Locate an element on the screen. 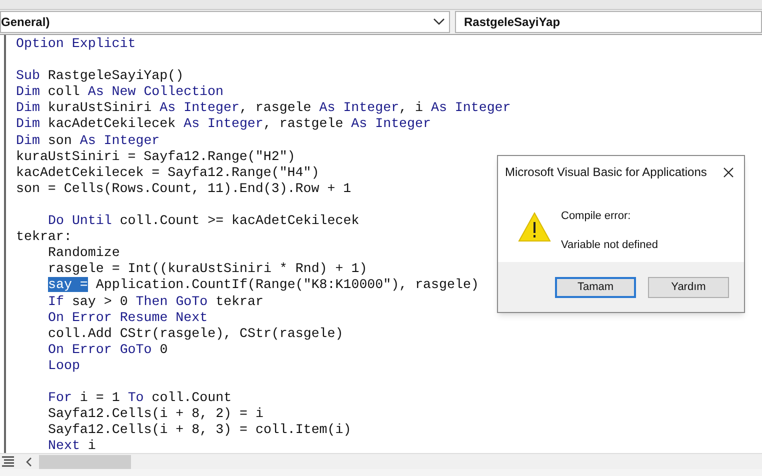 This screenshot has width=762, height=476. object-dropdown: General) is located at coordinates (225, 22).